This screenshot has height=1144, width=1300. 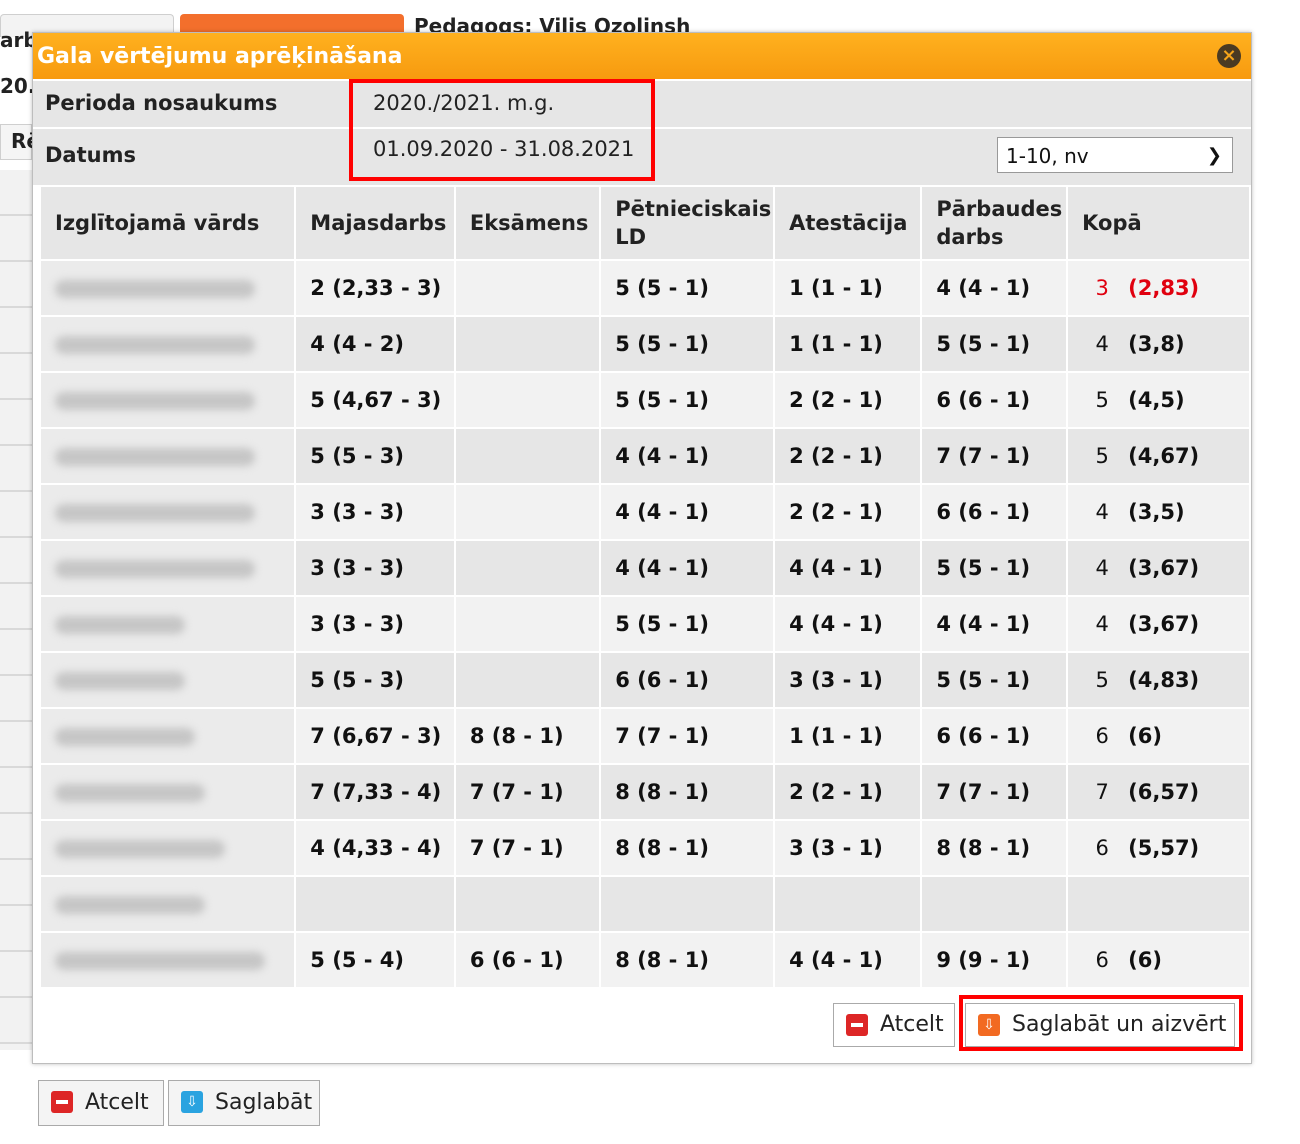 What do you see at coordinates (848, 903) in the screenshot?
I see `attestation-grade-cell` at bounding box center [848, 903].